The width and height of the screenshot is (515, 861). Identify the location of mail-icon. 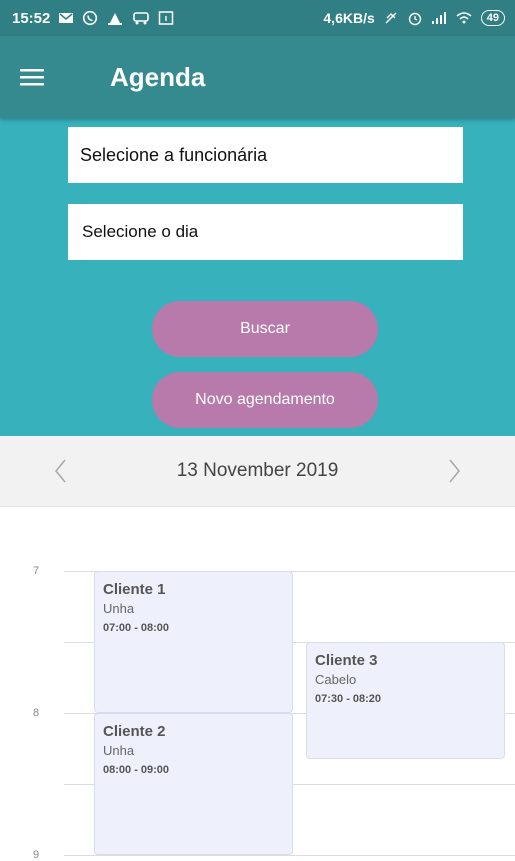
(66, 18).